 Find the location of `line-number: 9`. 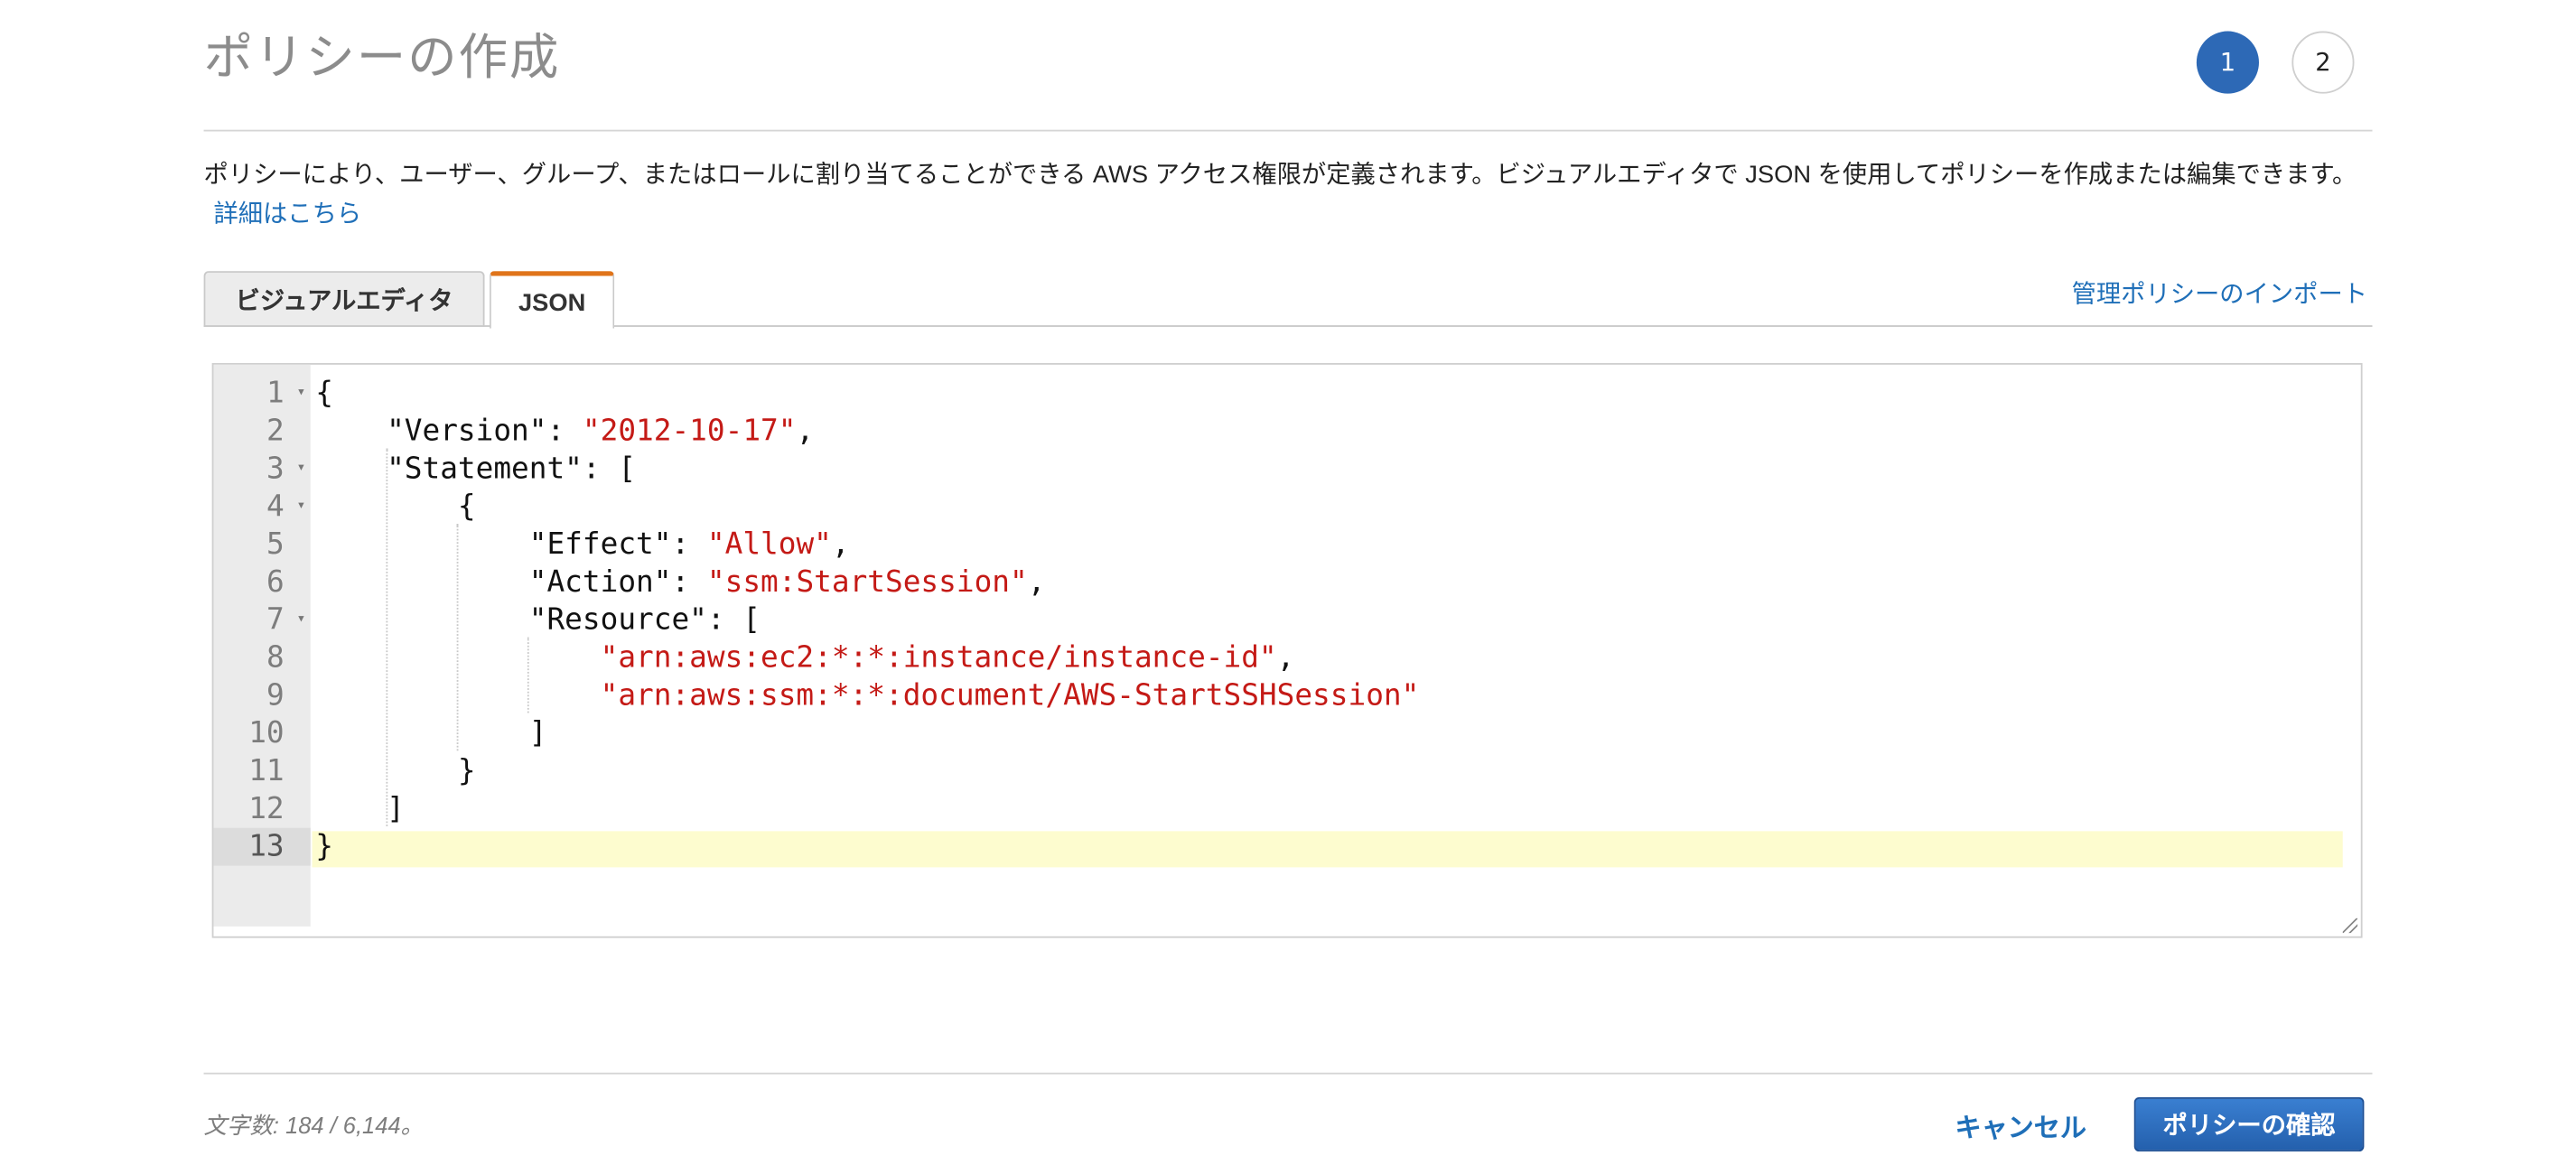

line-number: 9 is located at coordinates (275, 695).